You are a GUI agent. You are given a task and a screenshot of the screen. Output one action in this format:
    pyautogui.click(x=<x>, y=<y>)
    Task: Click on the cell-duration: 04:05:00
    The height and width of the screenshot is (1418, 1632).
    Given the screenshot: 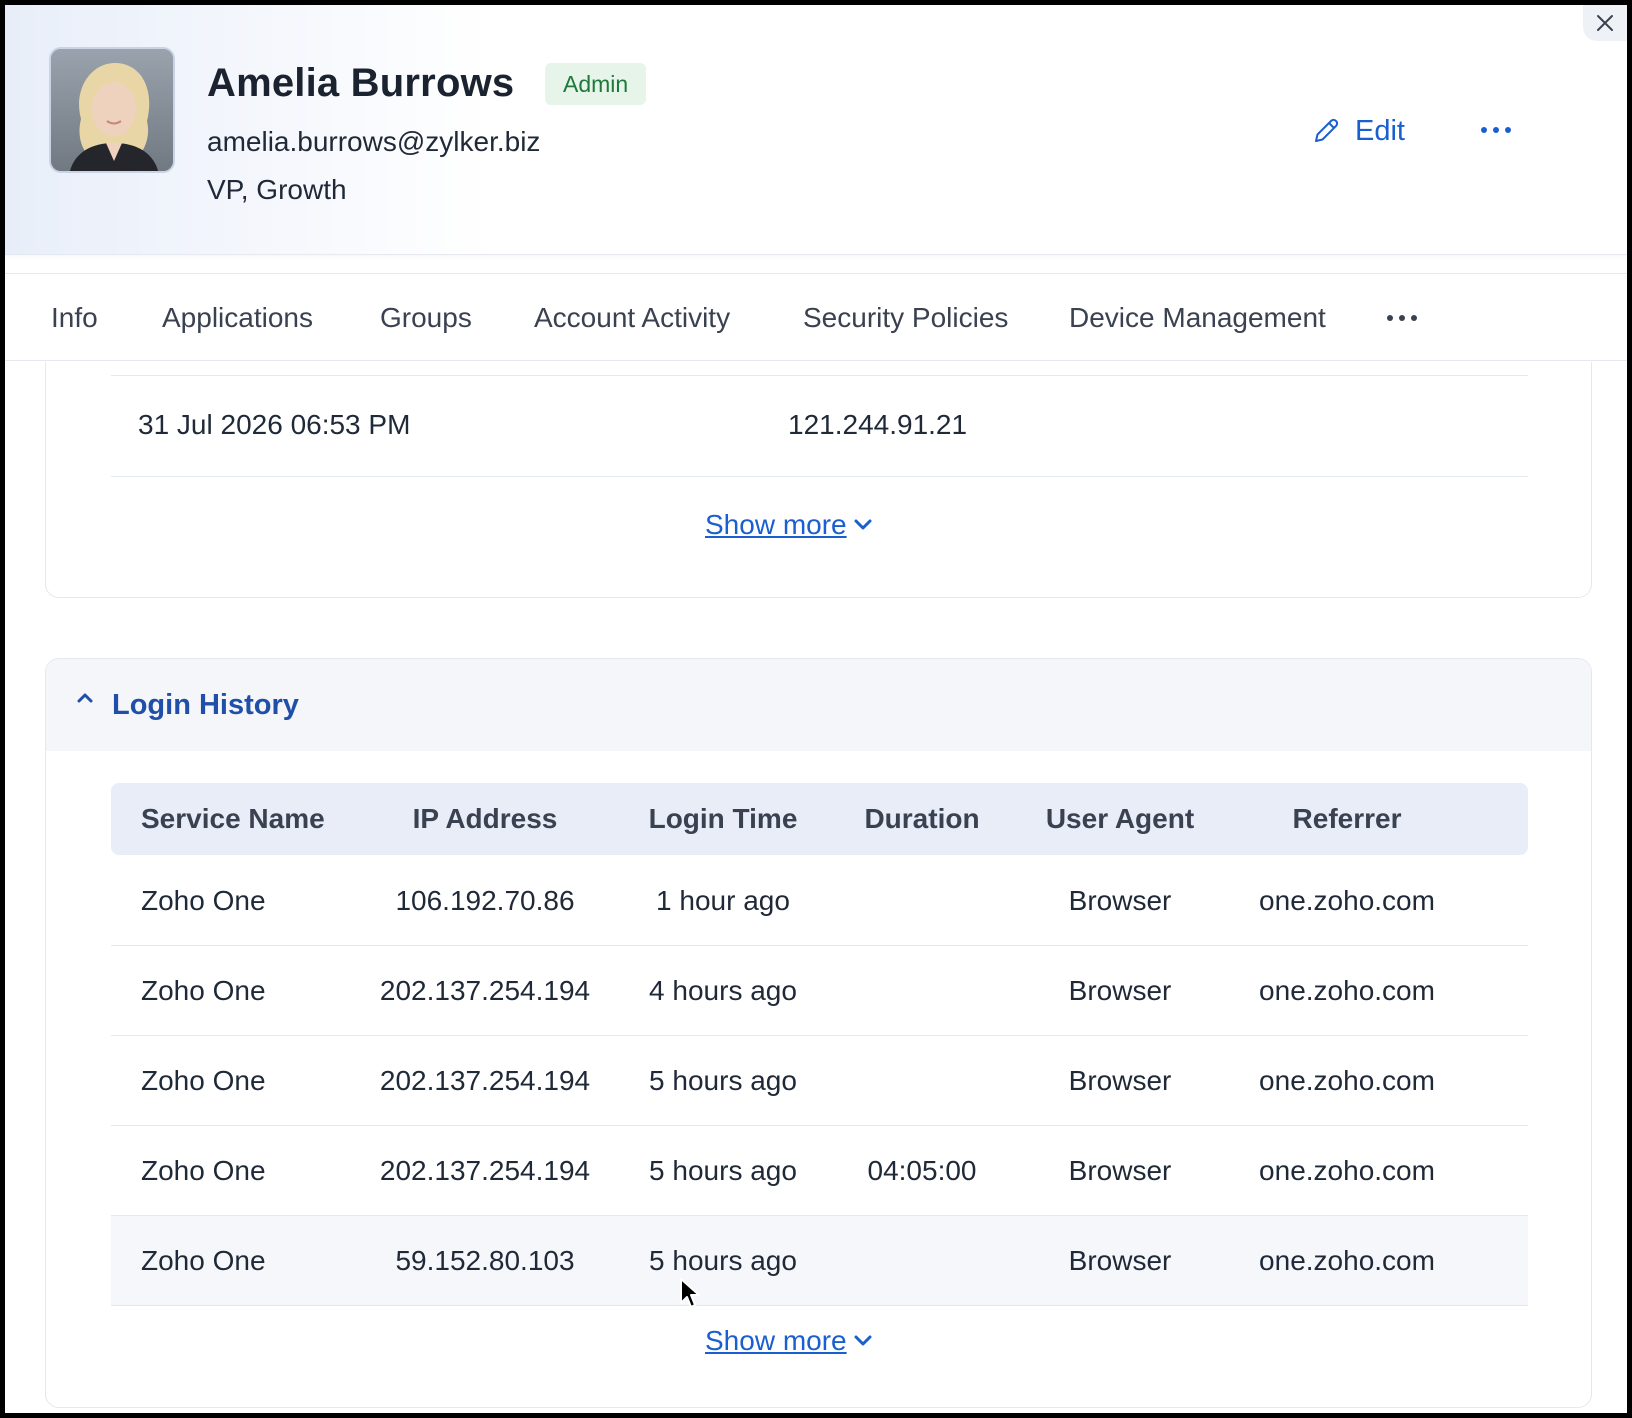 What is the action you would take?
    pyautogui.click(x=922, y=1170)
    